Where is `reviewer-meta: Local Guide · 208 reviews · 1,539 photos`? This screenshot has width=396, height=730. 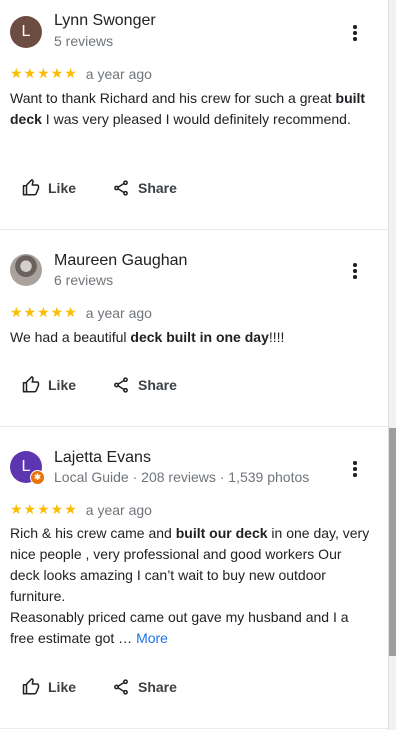 reviewer-meta: Local Guide · 208 reviews · 1,539 photos is located at coordinates (181, 477).